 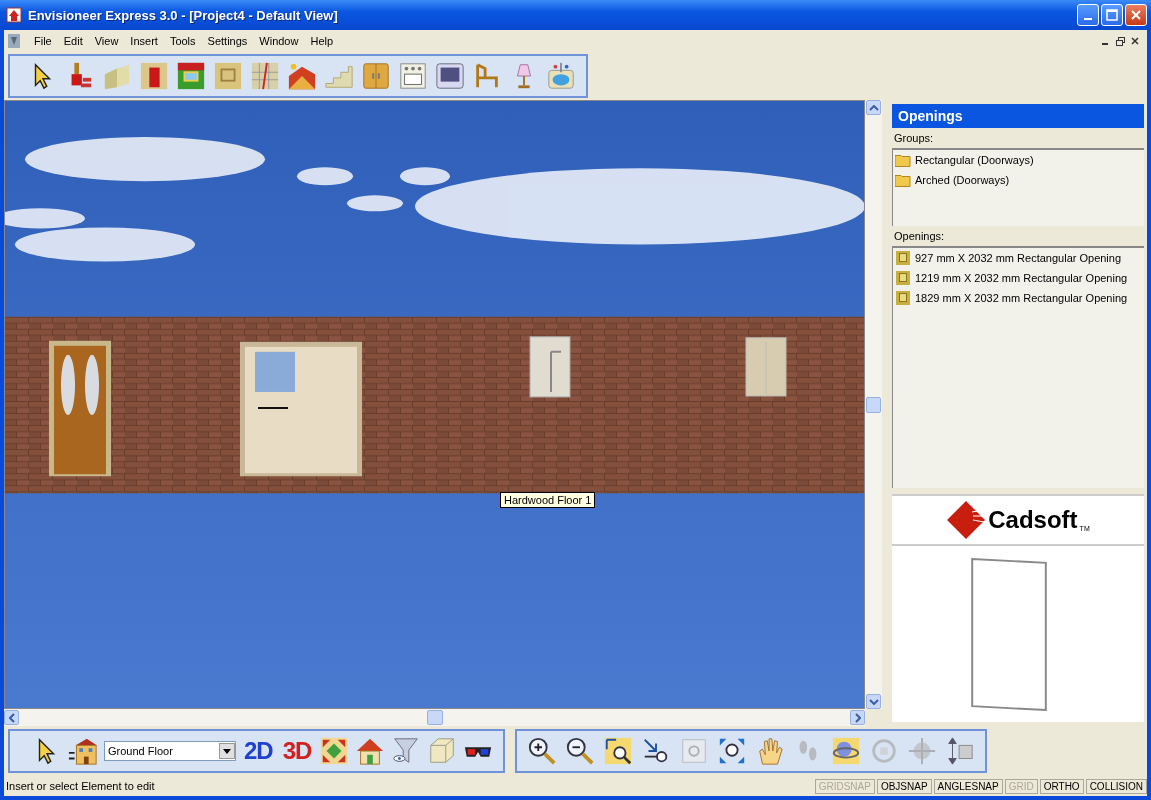 I want to click on zoom-in-icon, so click(x=542, y=751).